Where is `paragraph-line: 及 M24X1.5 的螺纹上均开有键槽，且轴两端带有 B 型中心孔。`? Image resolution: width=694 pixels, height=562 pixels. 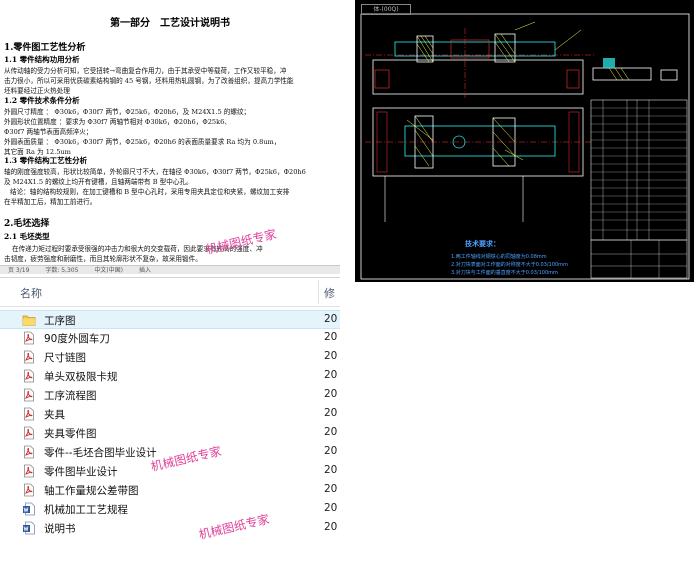
paragraph-line: 及 M24X1.5 的螺纹上均开有键槽，且轴两端带有 B 型中心孔。 is located at coordinates (98, 182).